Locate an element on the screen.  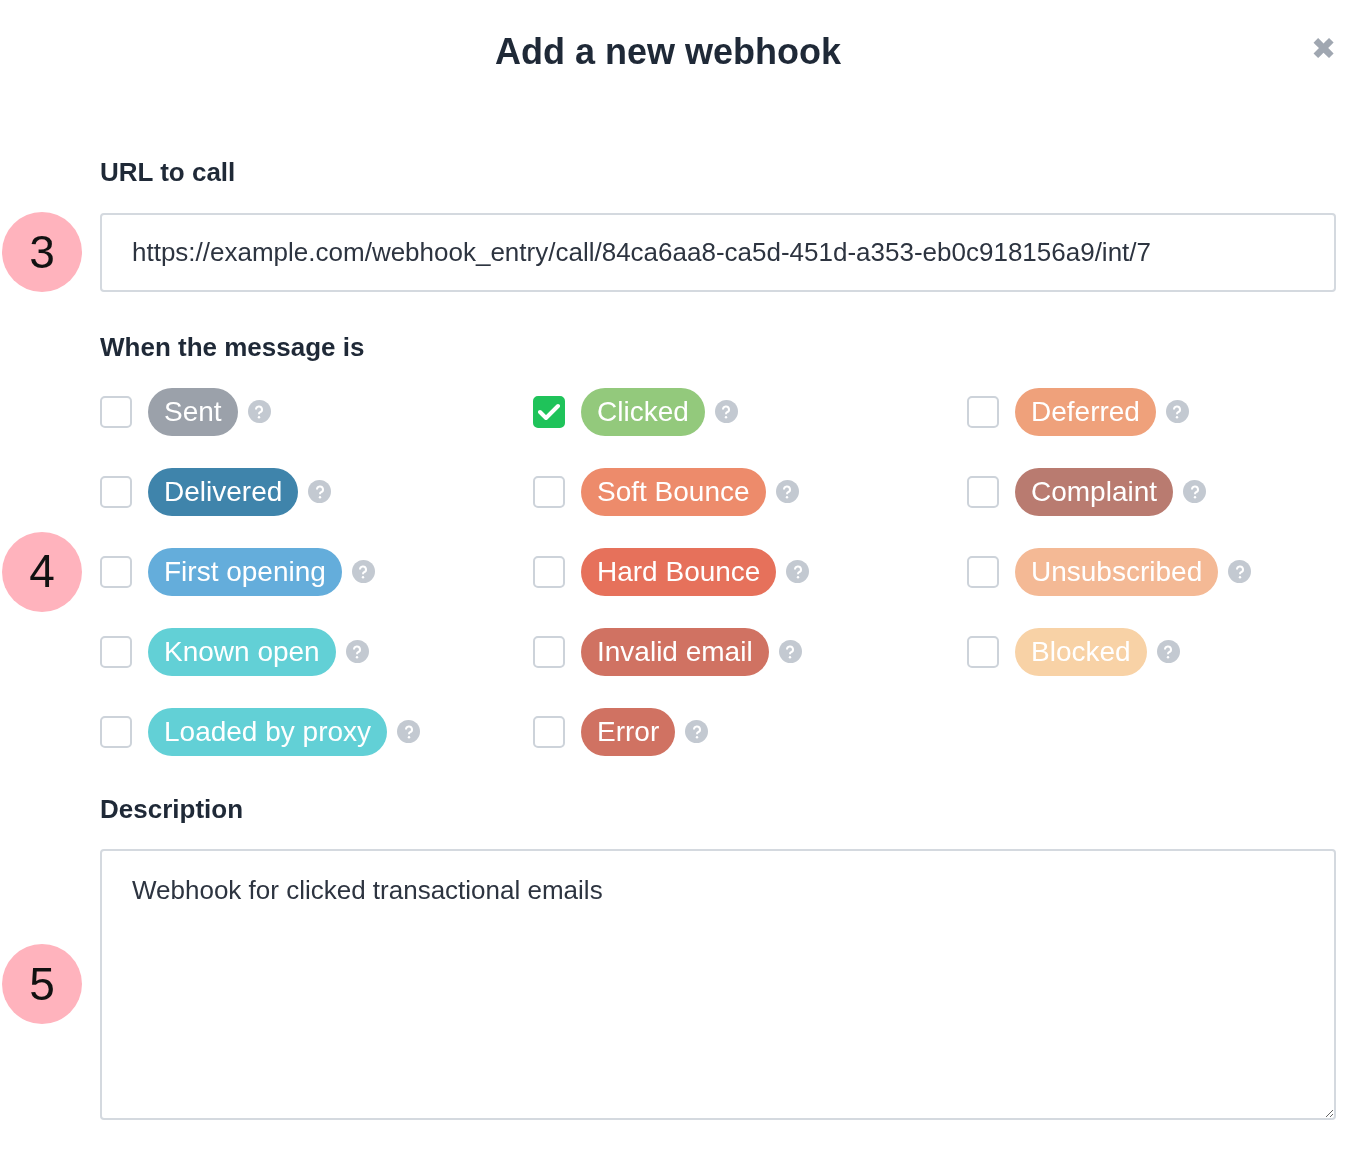
event-tag: Clicked is located at coordinates (643, 411).